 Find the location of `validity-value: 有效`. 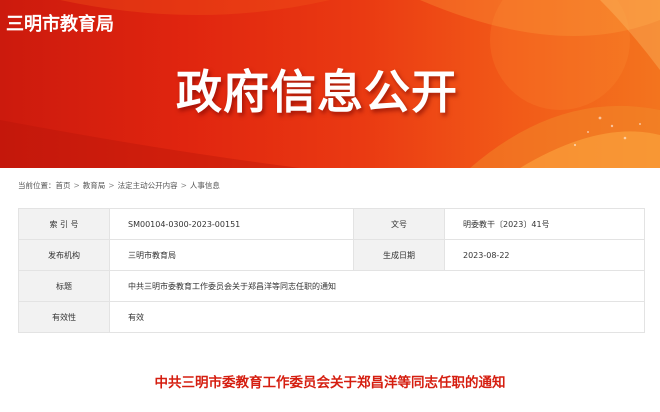

validity-value: 有效 is located at coordinates (377, 317).